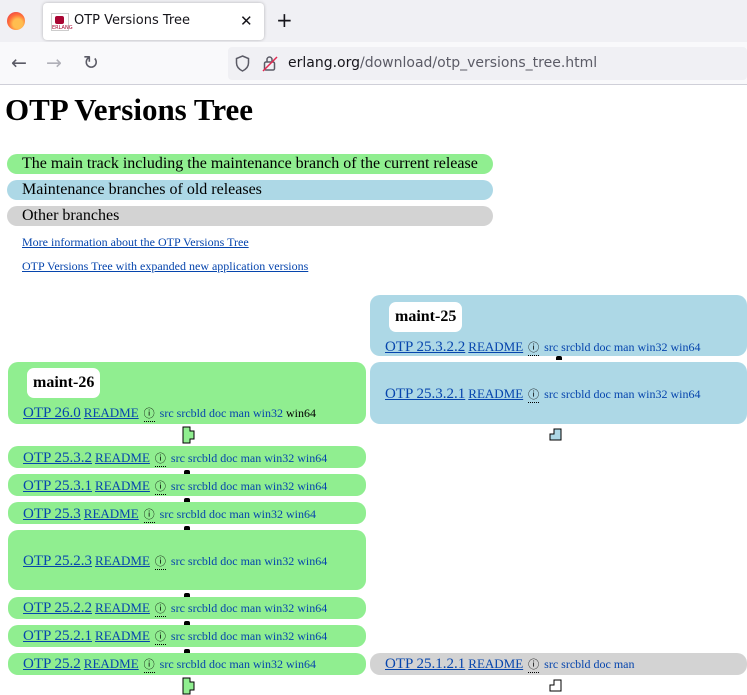  Describe the element at coordinates (246, 21) in the screenshot. I see `close-tab-icon: ✕` at that location.